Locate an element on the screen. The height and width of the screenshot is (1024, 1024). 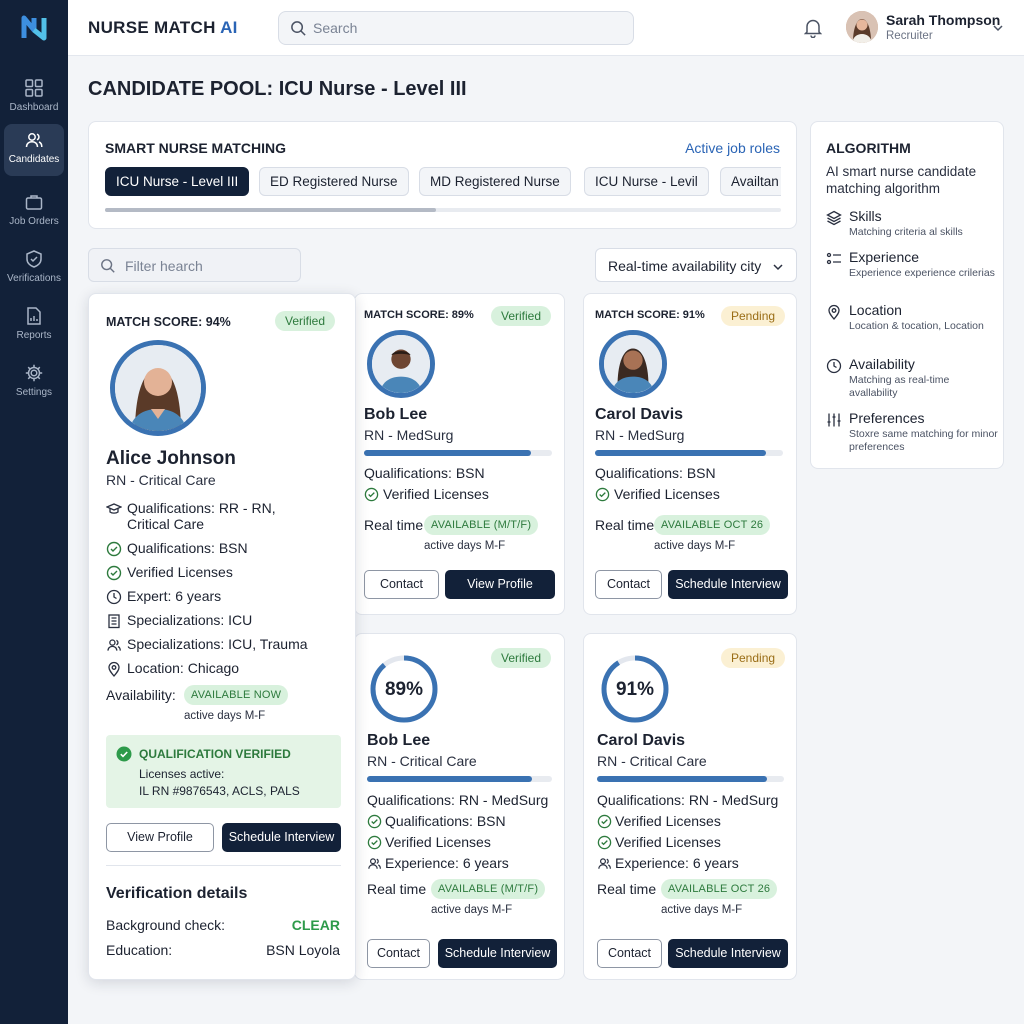
filter-search-input is located at coordinates (207, 266).